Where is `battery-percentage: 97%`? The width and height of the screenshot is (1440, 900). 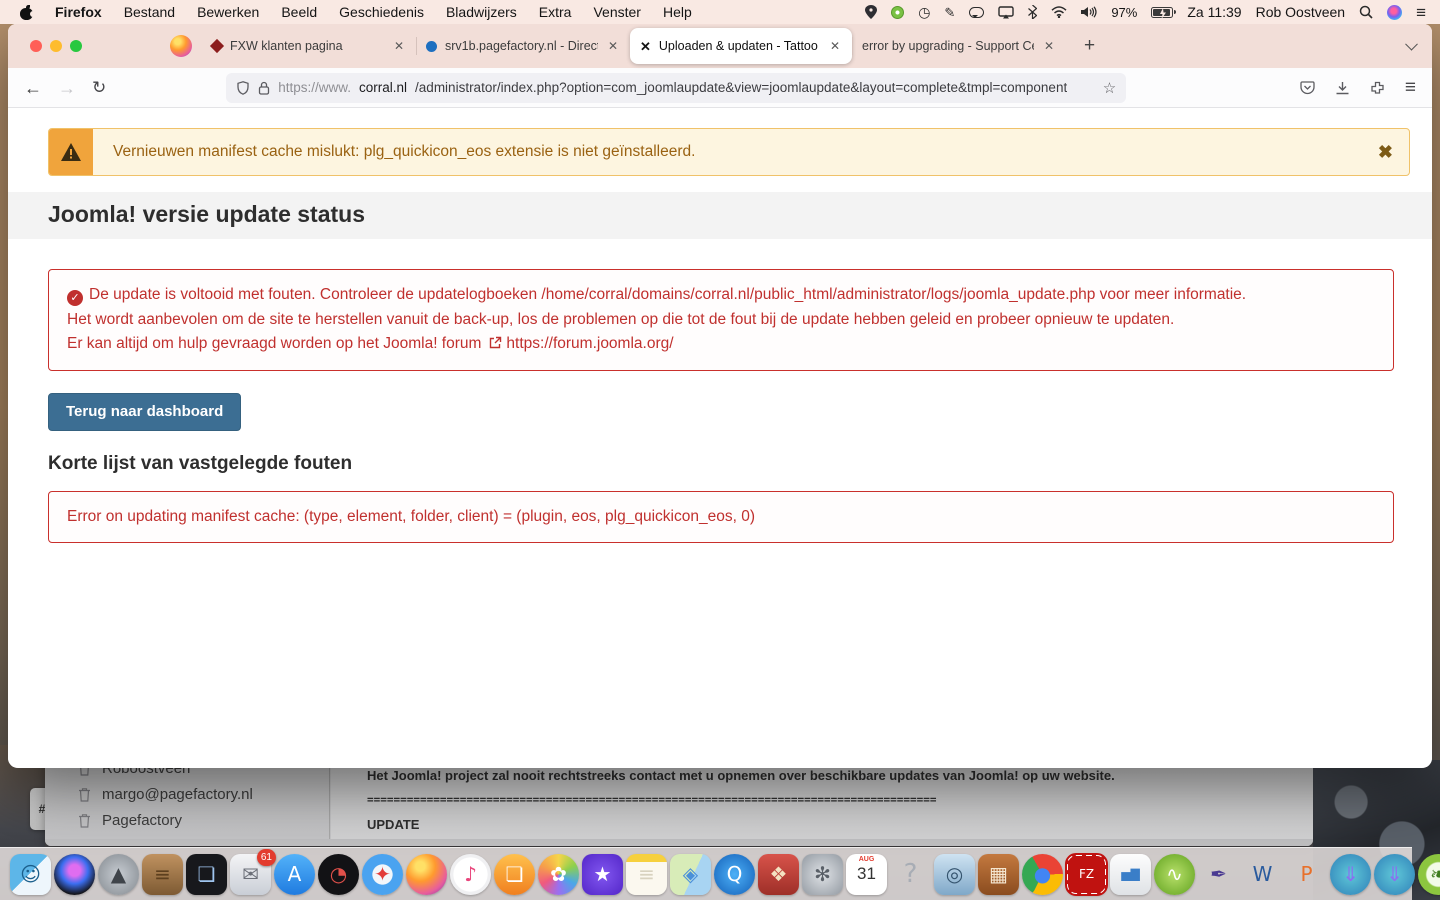 battery-percentage: 97% is located at coordinates (1124, 12).